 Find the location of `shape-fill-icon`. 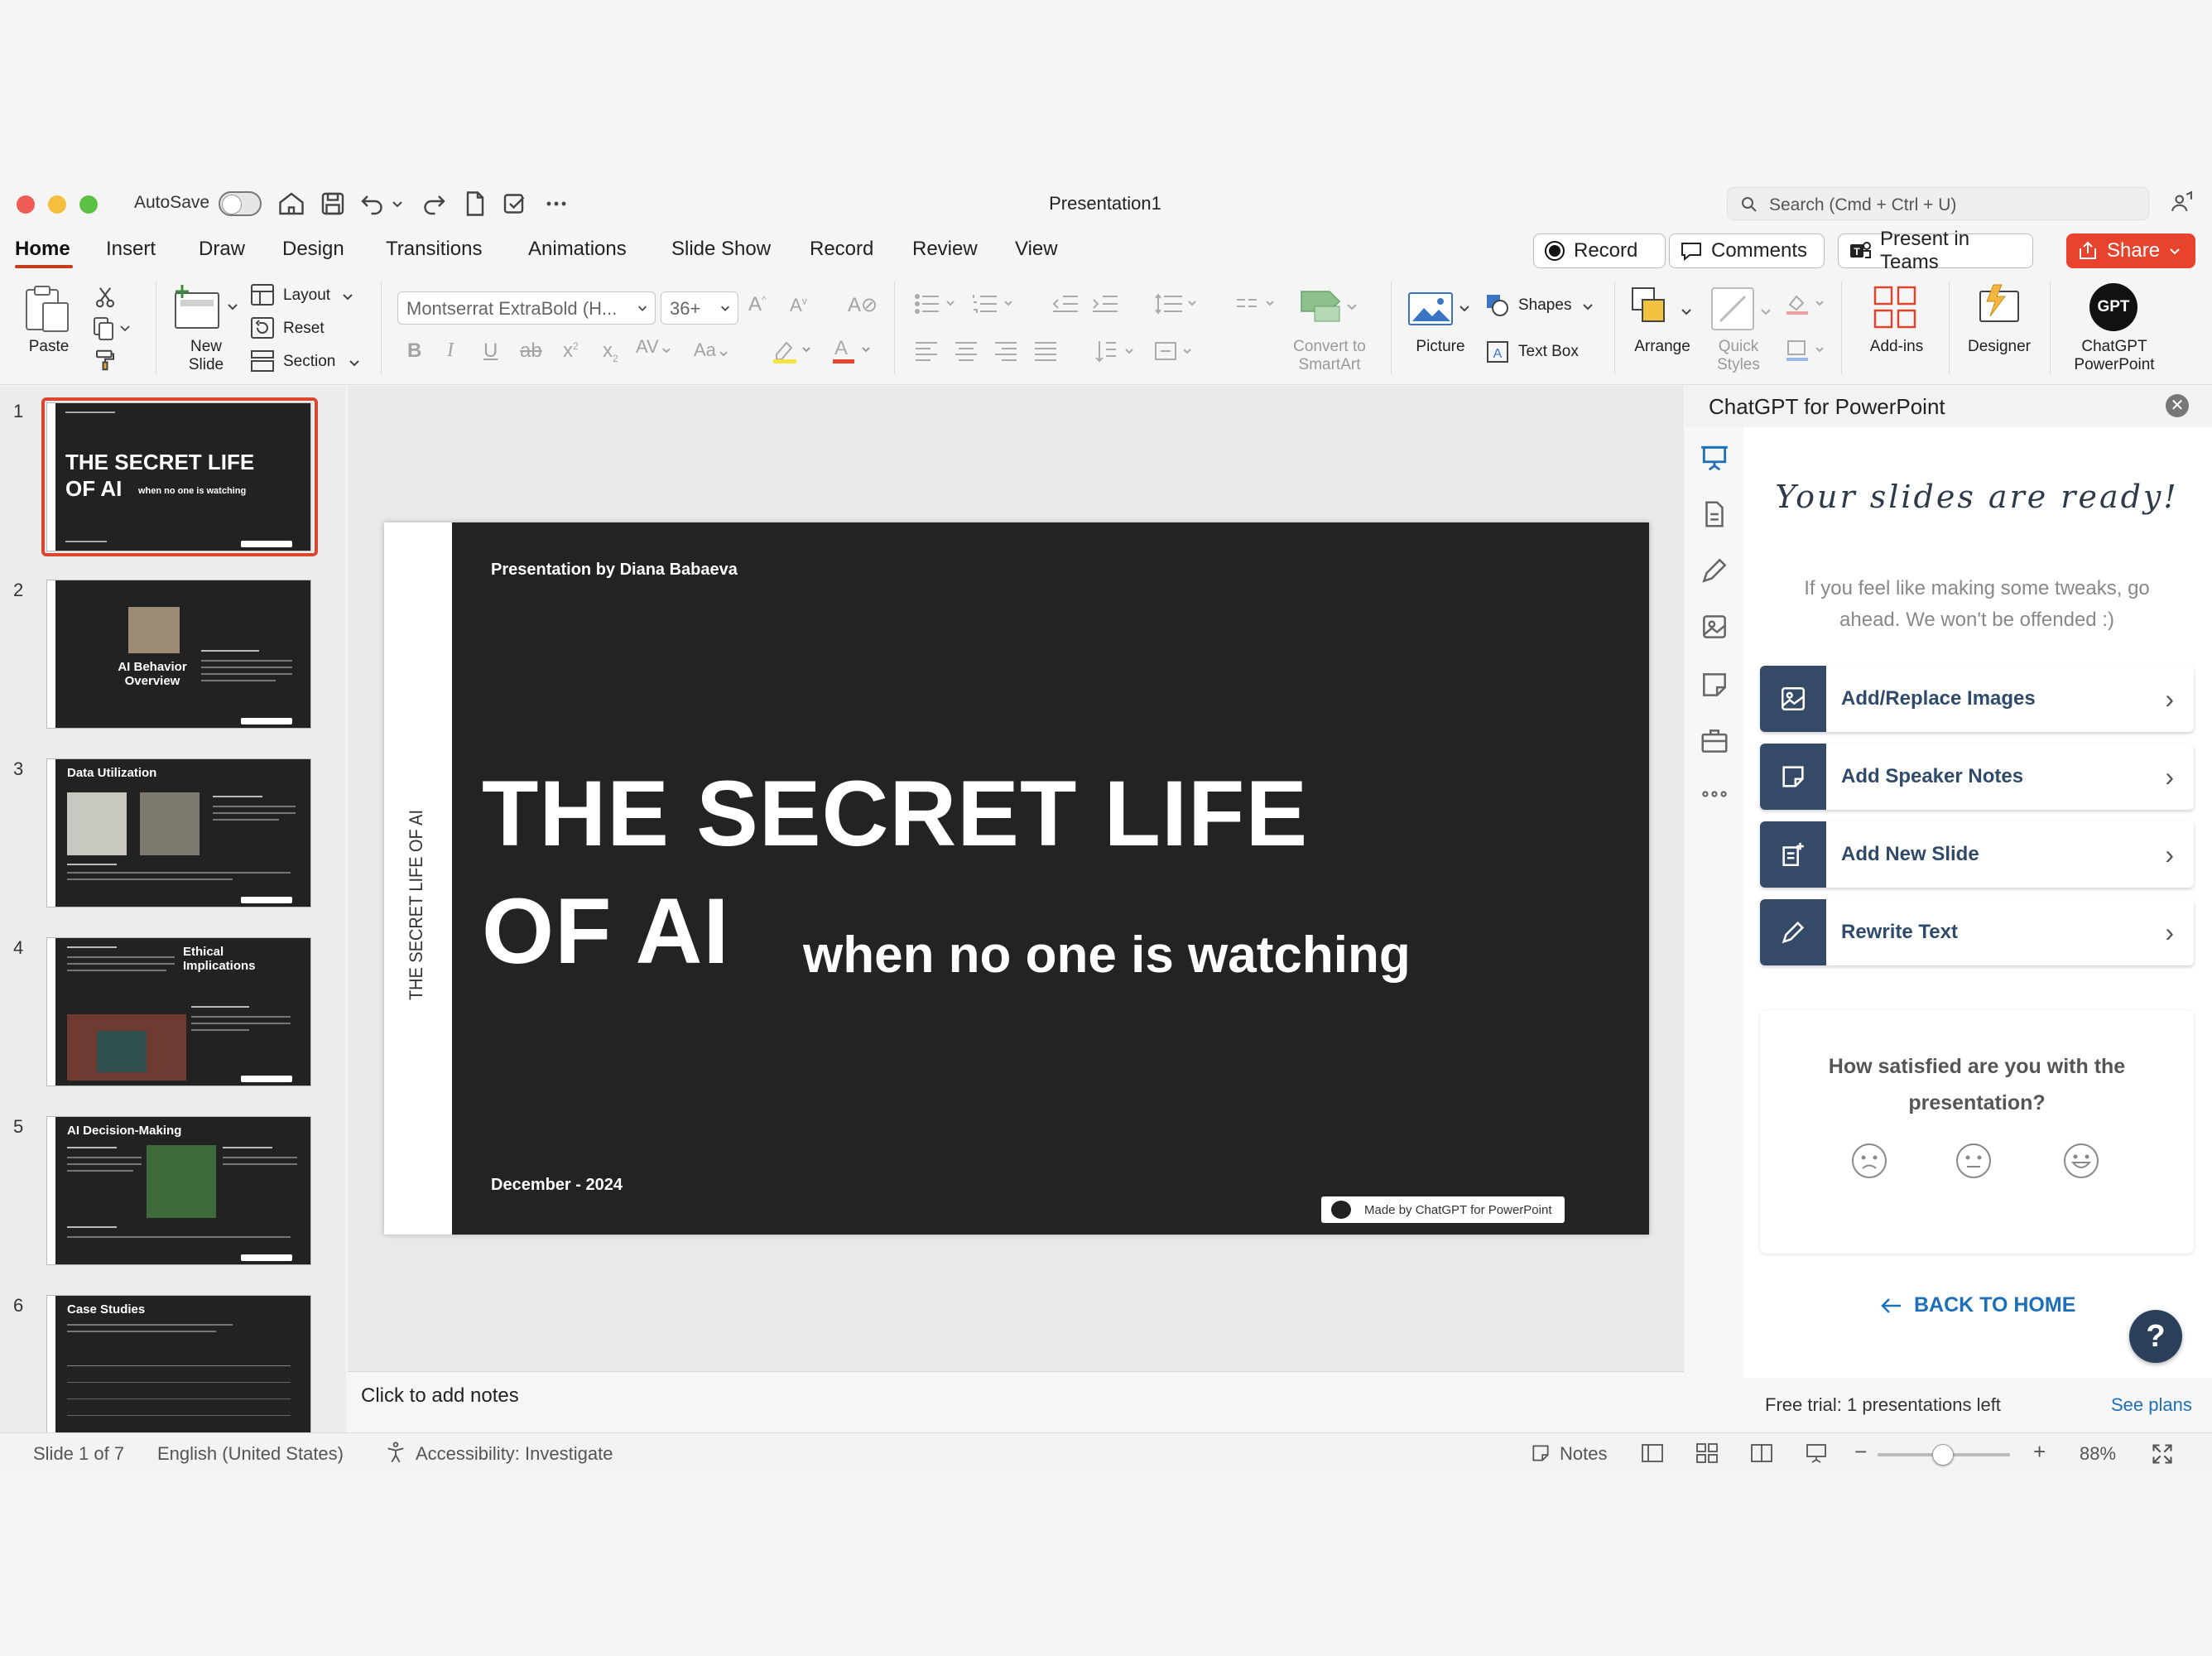

shape-fill-icon is located at coordinates (1807, 303).